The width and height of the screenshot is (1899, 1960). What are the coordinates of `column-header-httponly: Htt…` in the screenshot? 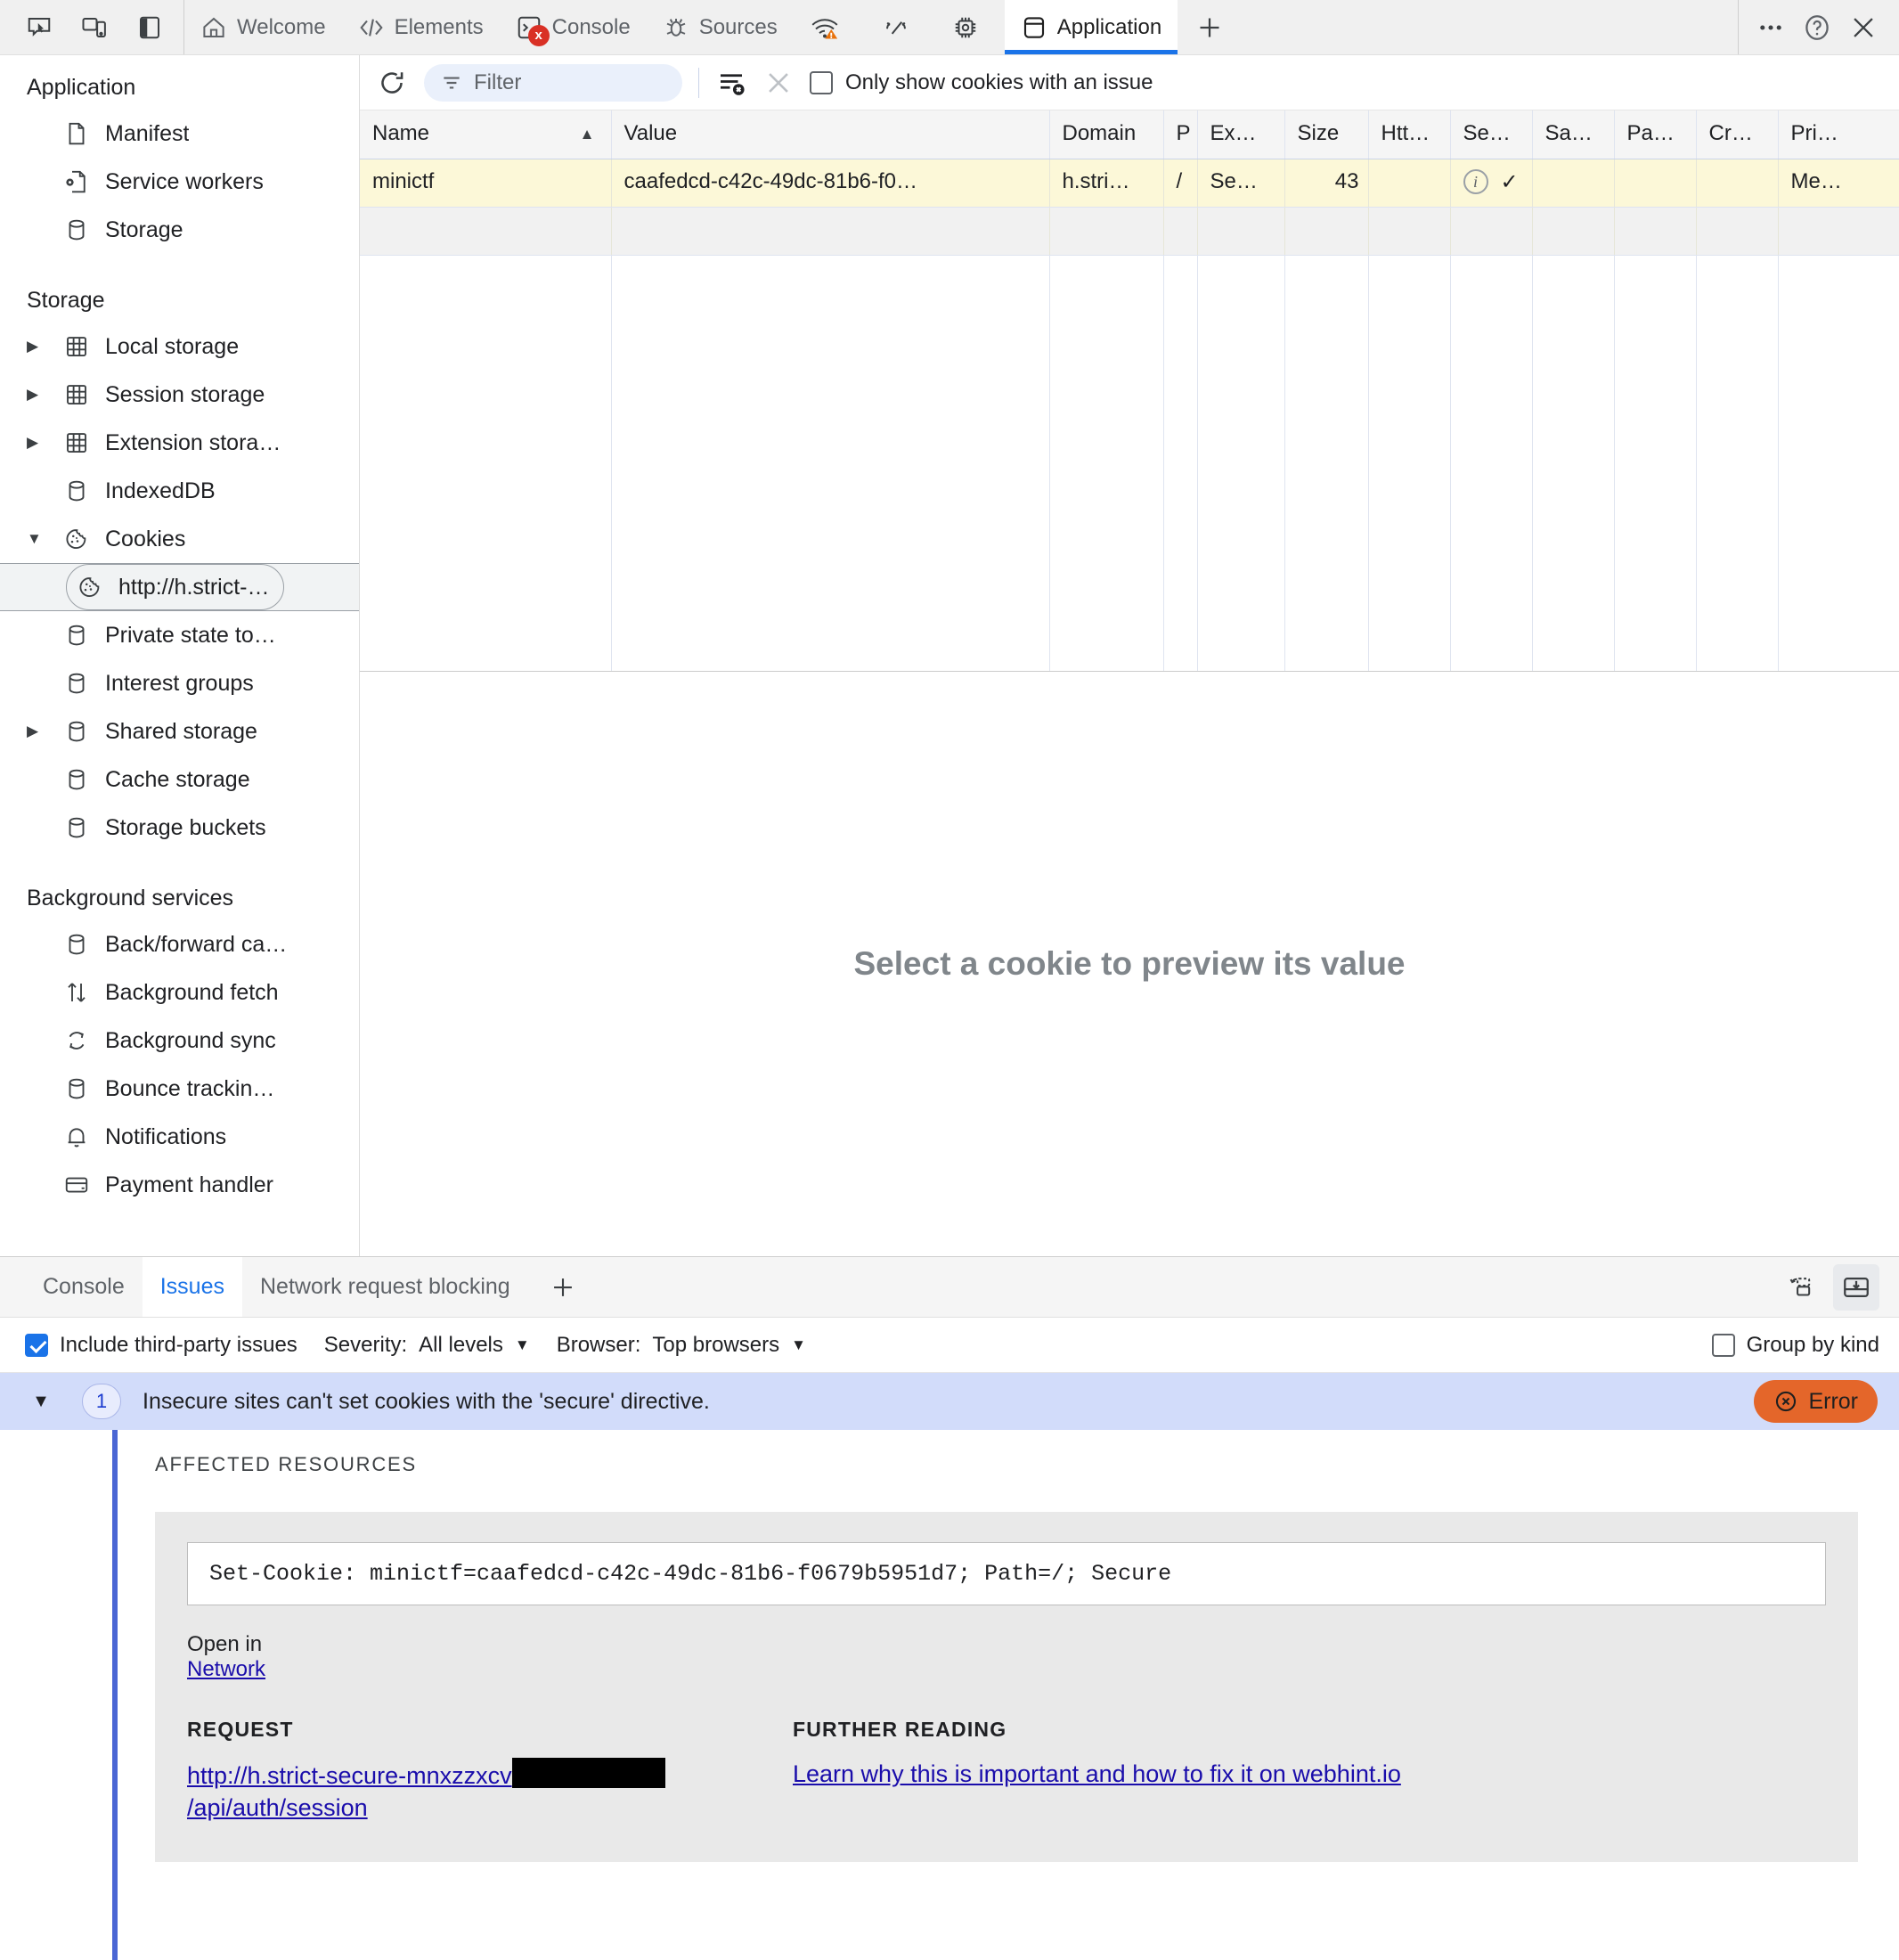 It's located at (1409, 134).